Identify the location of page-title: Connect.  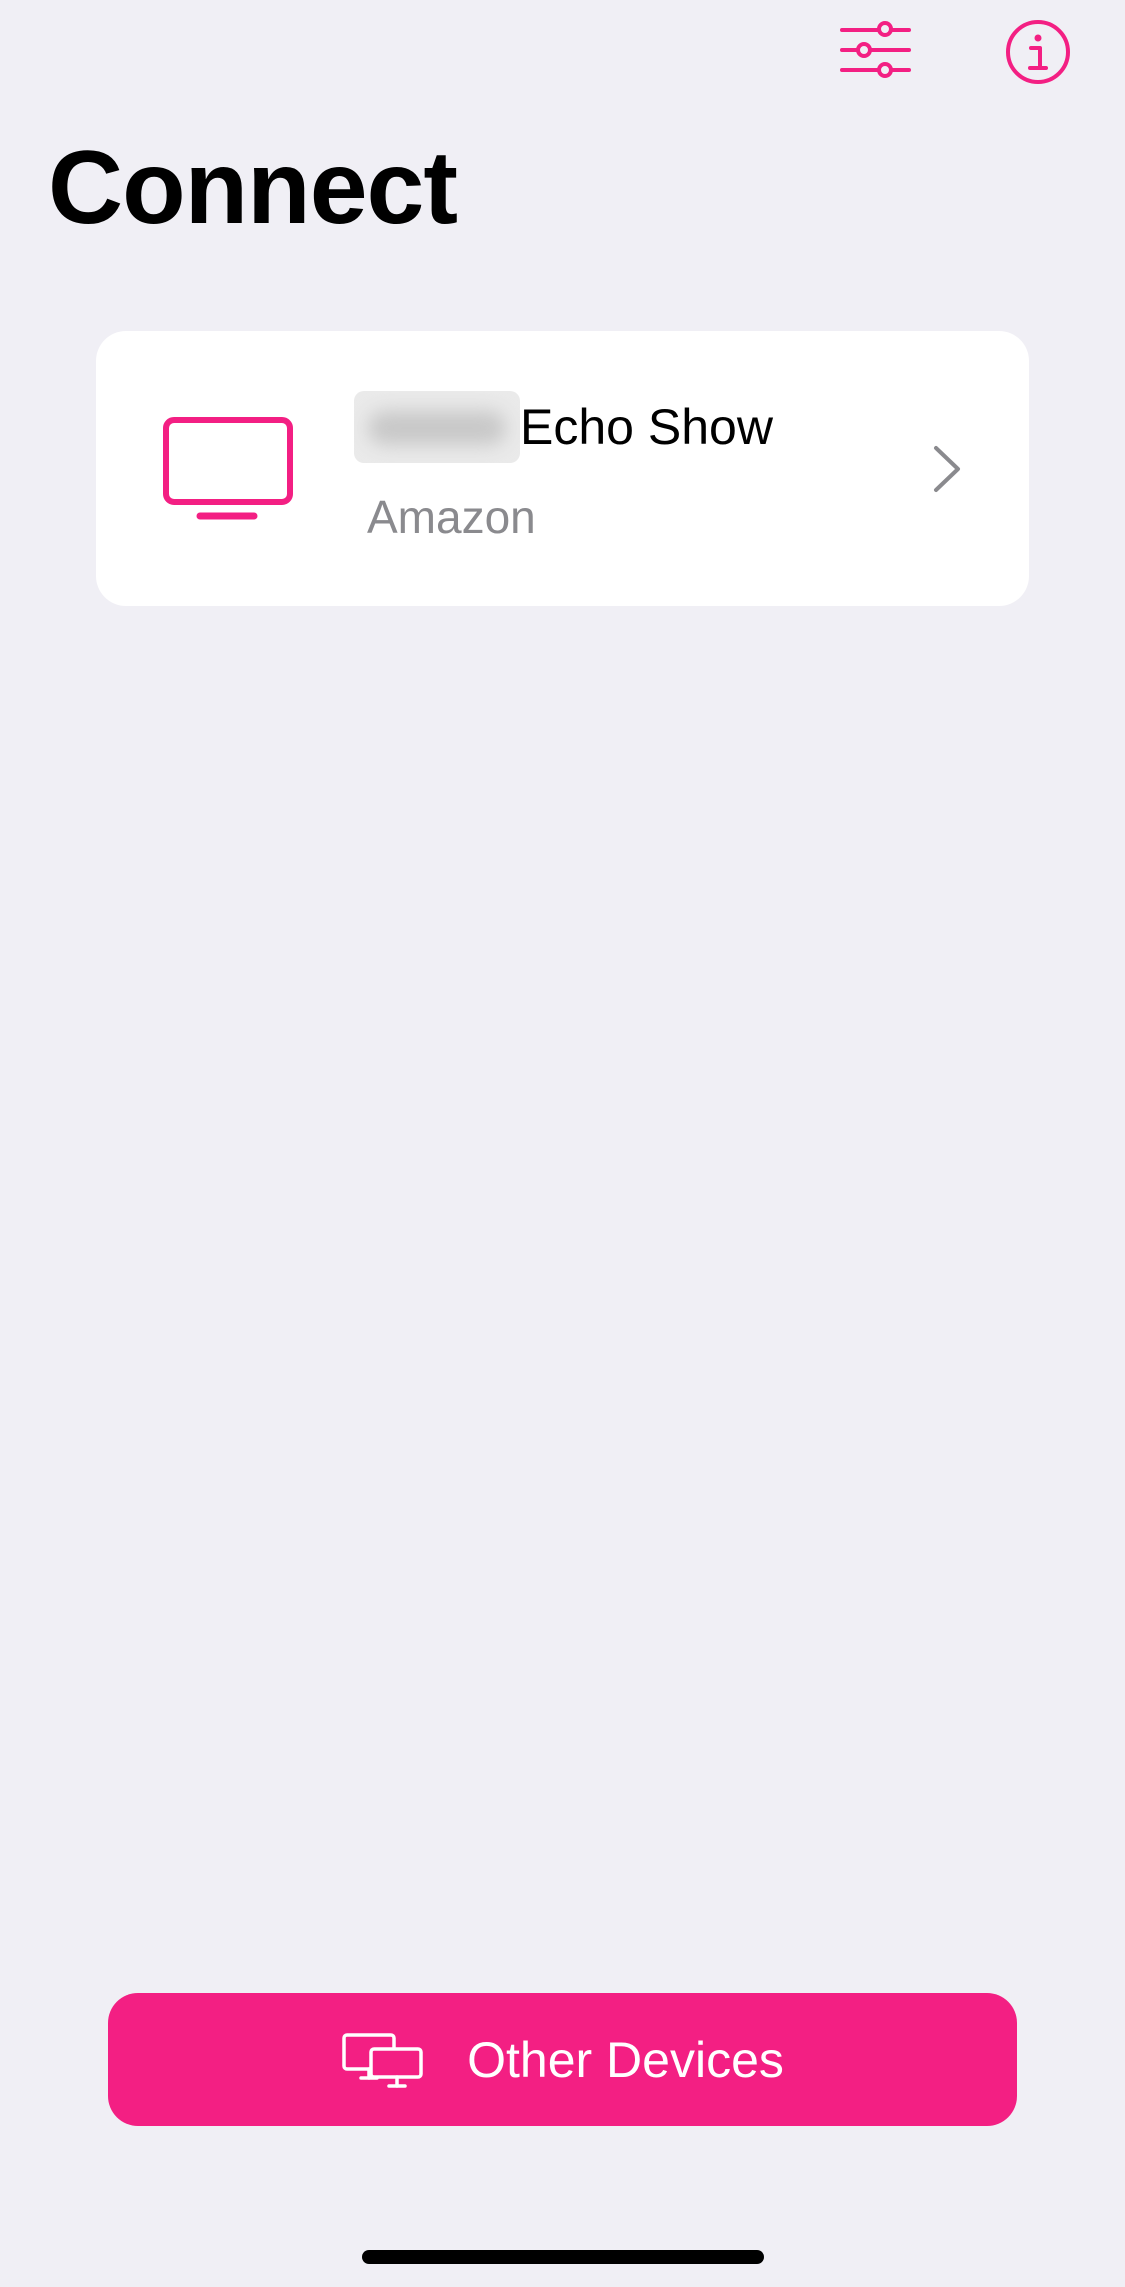
(253, 188).